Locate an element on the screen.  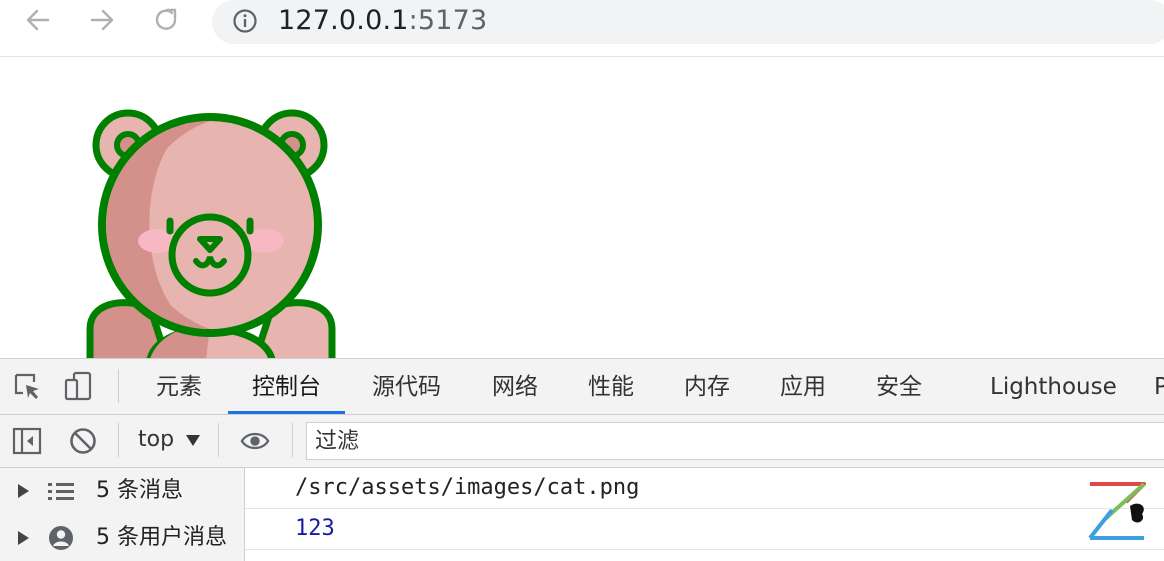
console-sidebar: 5 条消息 5 条用户消息 is located at coordinates (122, 514).